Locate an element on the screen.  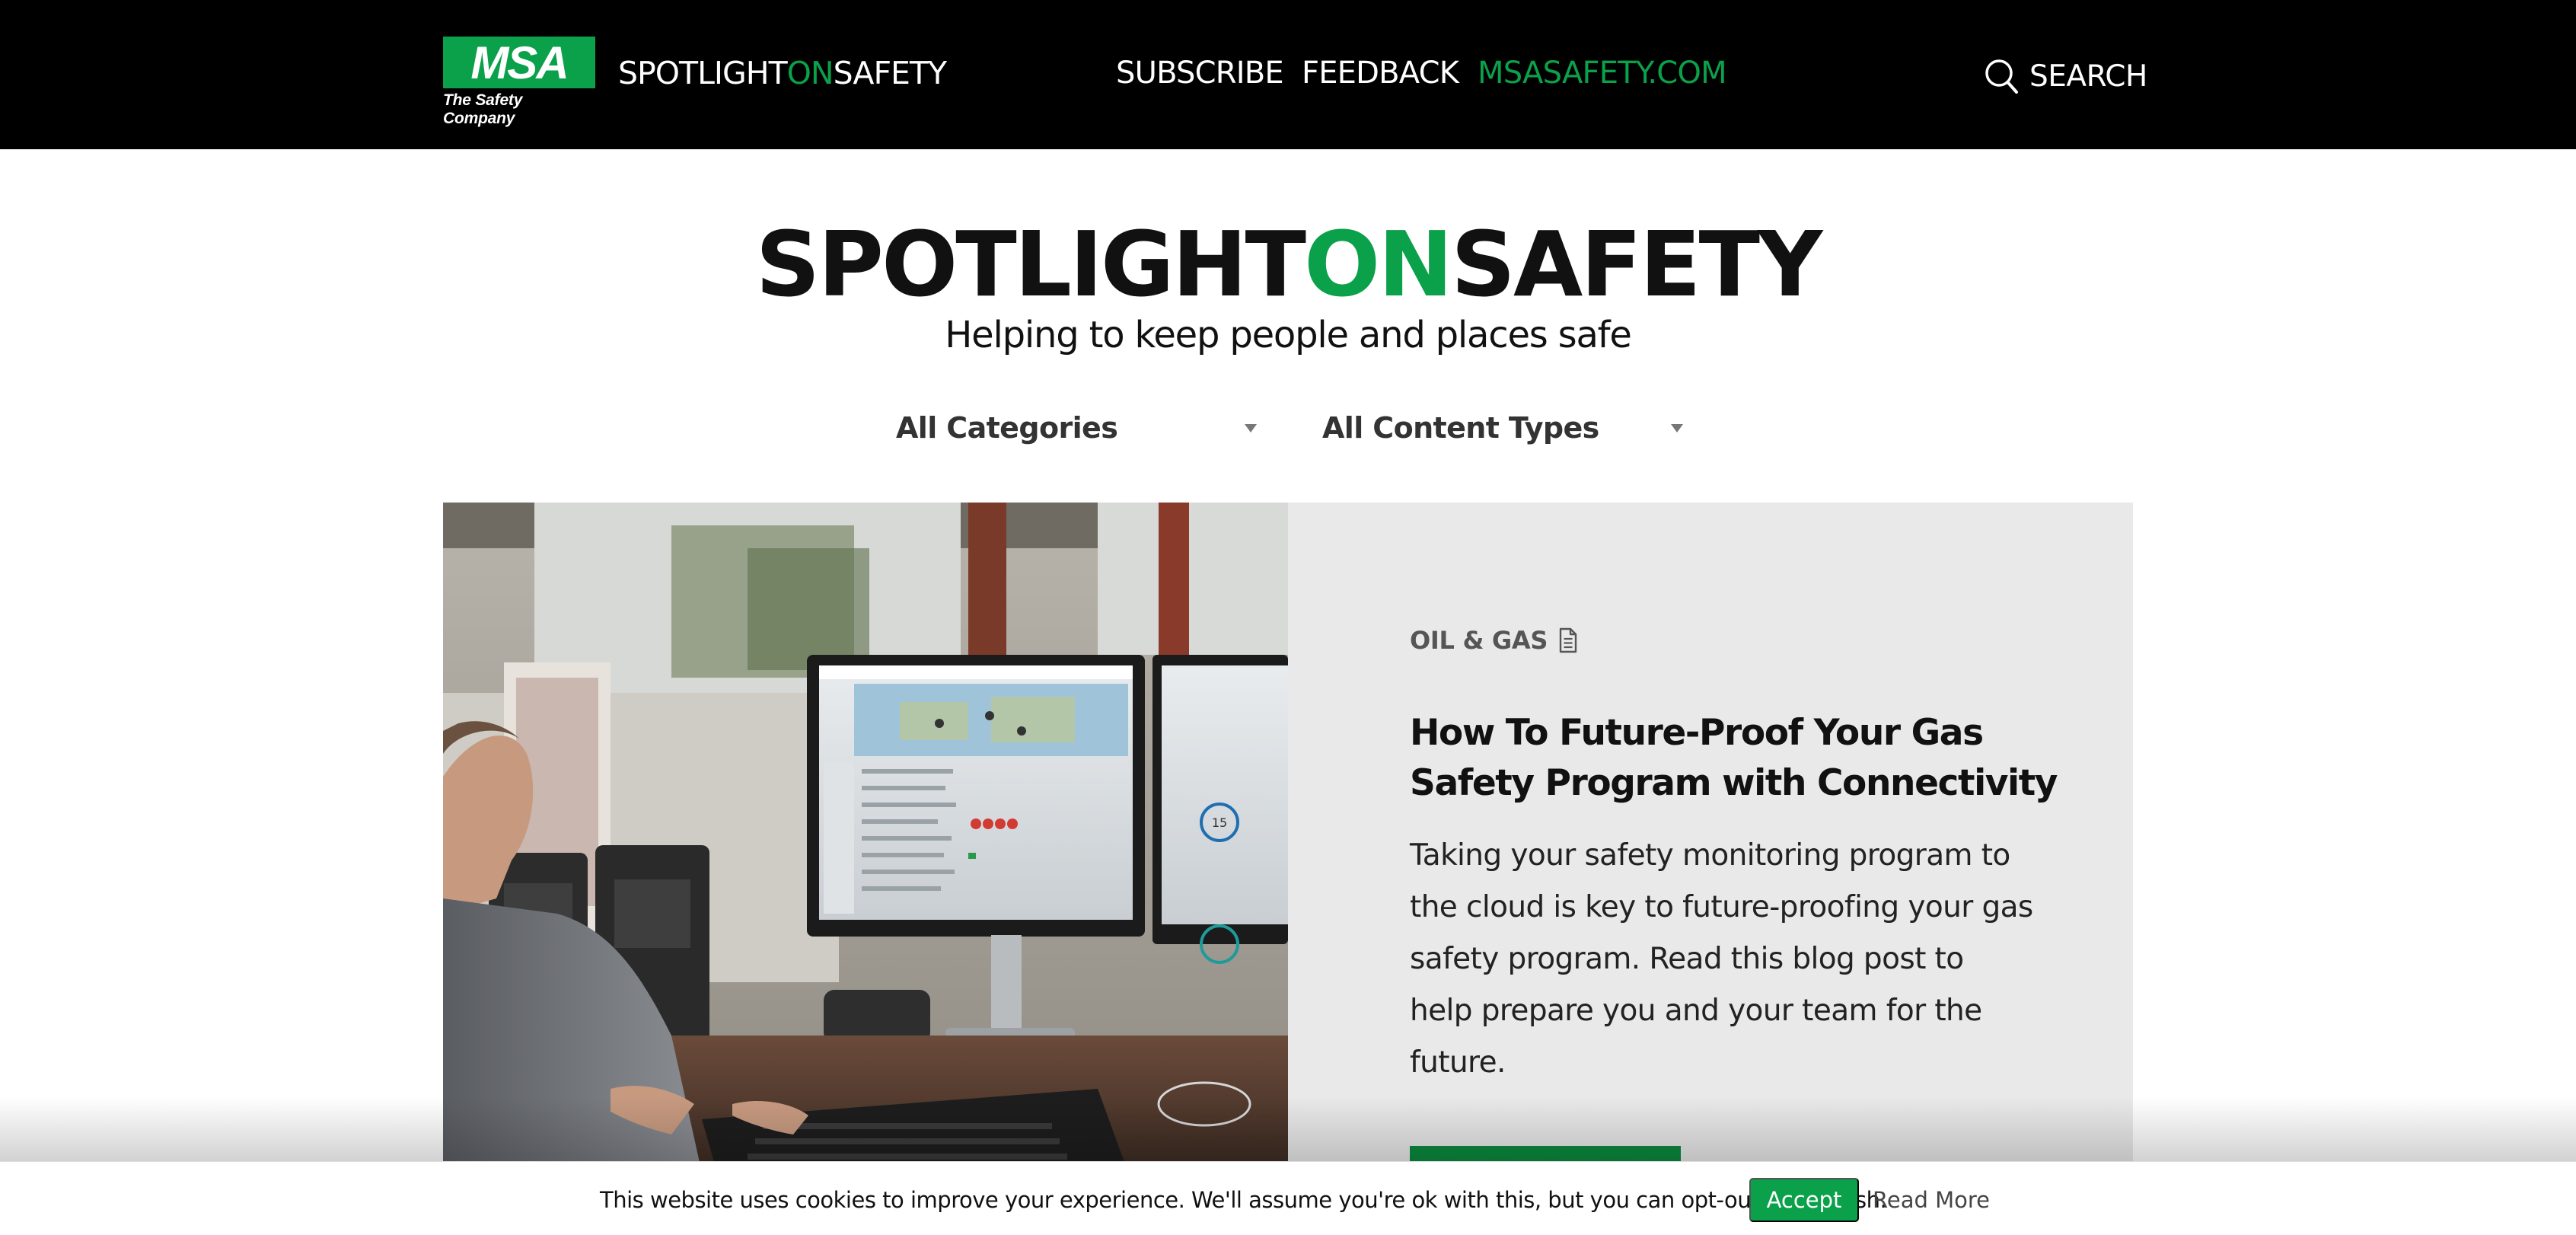
nav-subscribe-link: SUBSCRIBE is located at coordinates (1200, 73).